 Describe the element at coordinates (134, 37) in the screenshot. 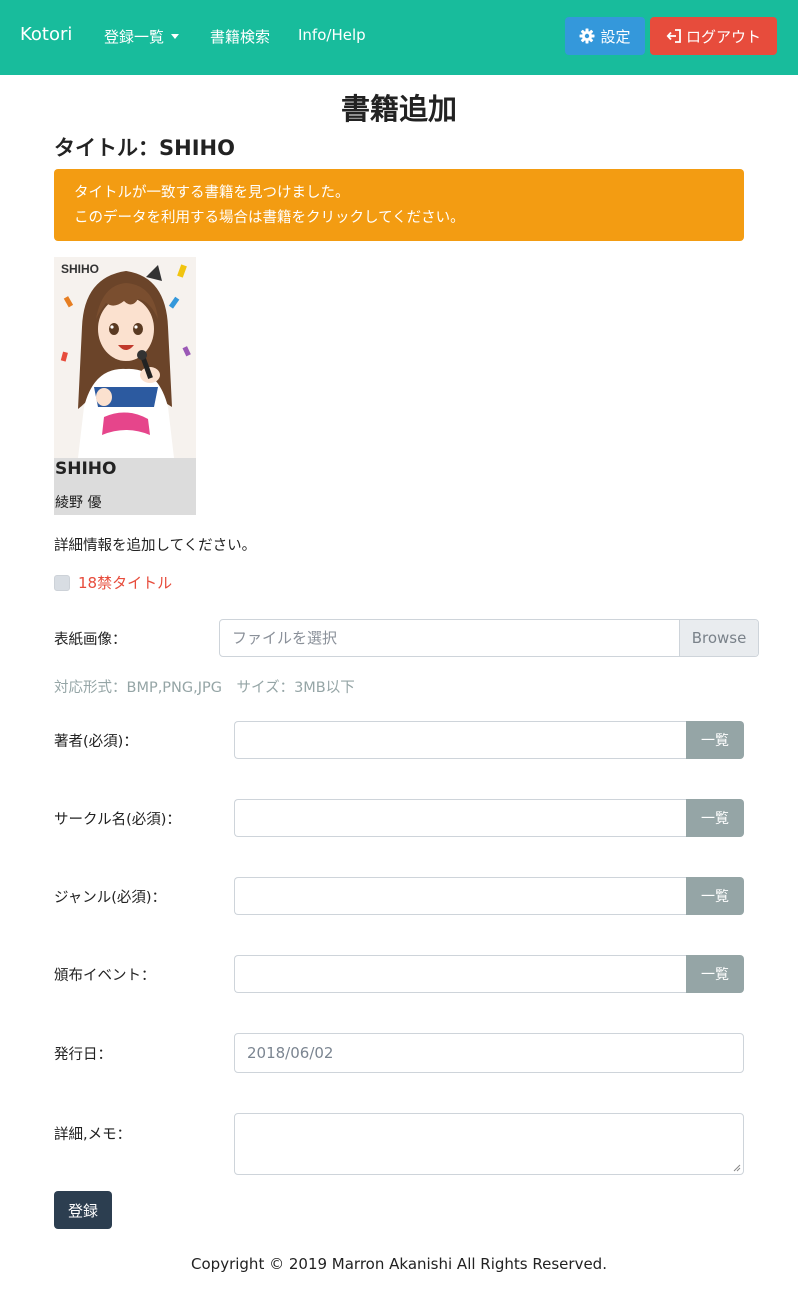

I see `nav-registered-list-label: 登録一覧` at that location.